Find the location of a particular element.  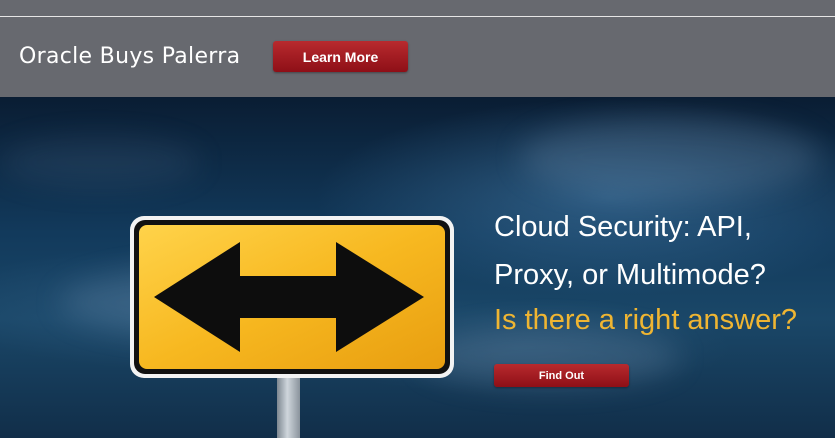

headline-line-1: Cloud Security: API, is located at coordinates (623, 227).